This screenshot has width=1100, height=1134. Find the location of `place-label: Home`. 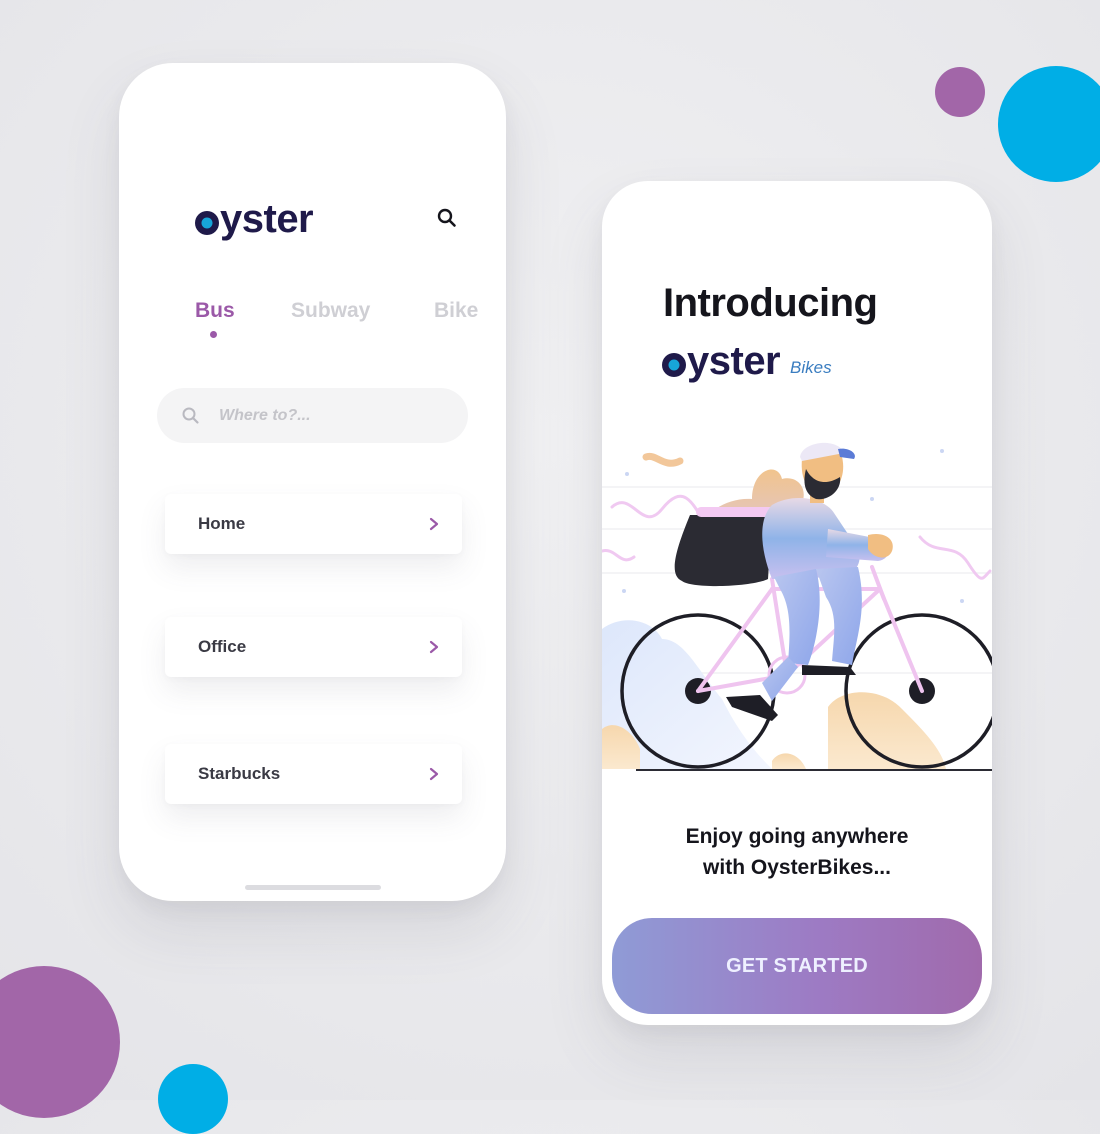

place-label: Home is located at coordinates (222, 523).